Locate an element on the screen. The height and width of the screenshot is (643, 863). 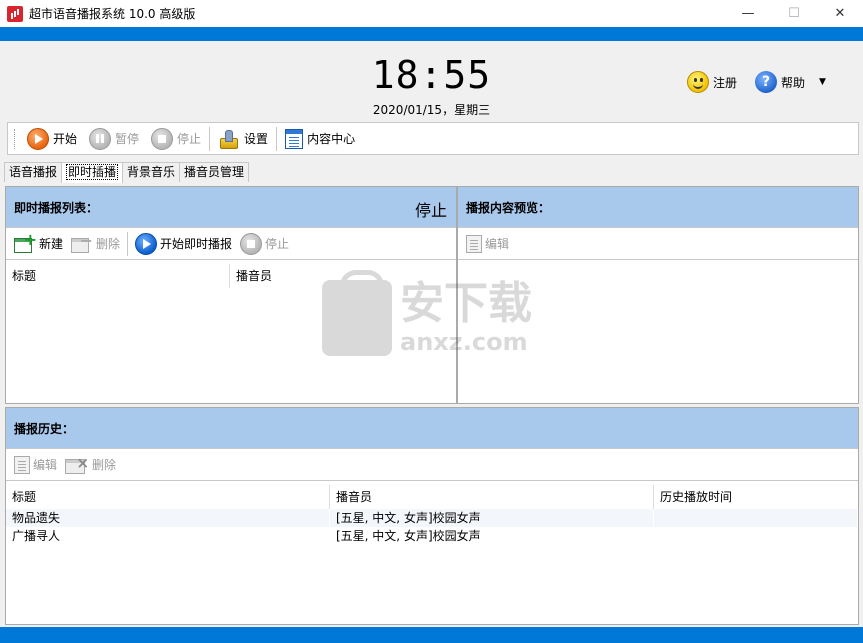
pause-icon is located at coordinates (100, 138).